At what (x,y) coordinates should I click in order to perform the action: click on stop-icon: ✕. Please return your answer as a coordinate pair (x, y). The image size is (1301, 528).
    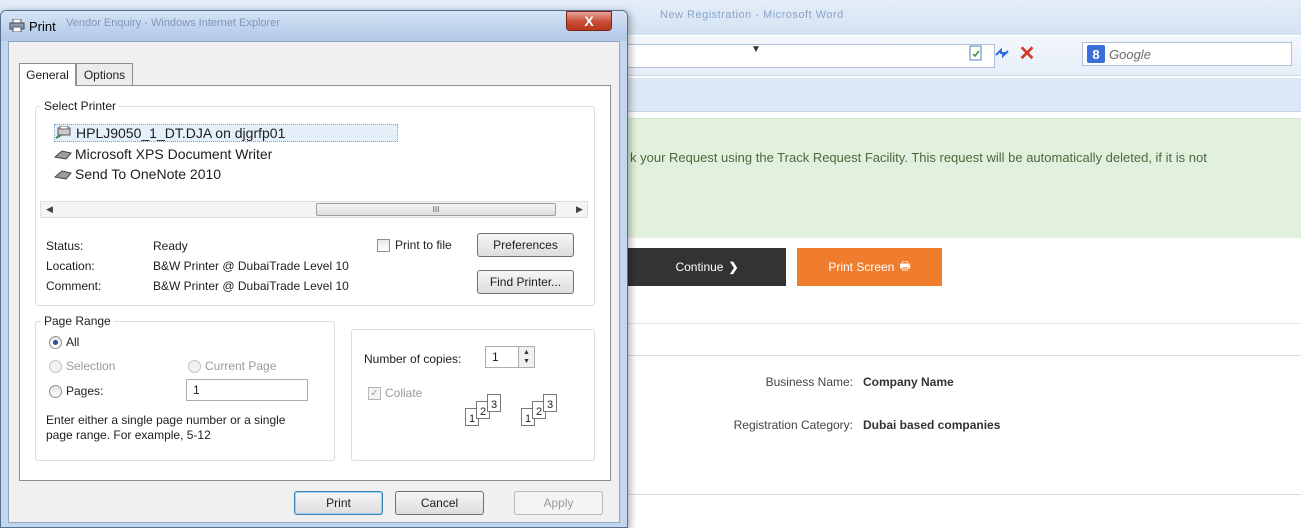
    Looking at the image, I should click on (1027, 54).